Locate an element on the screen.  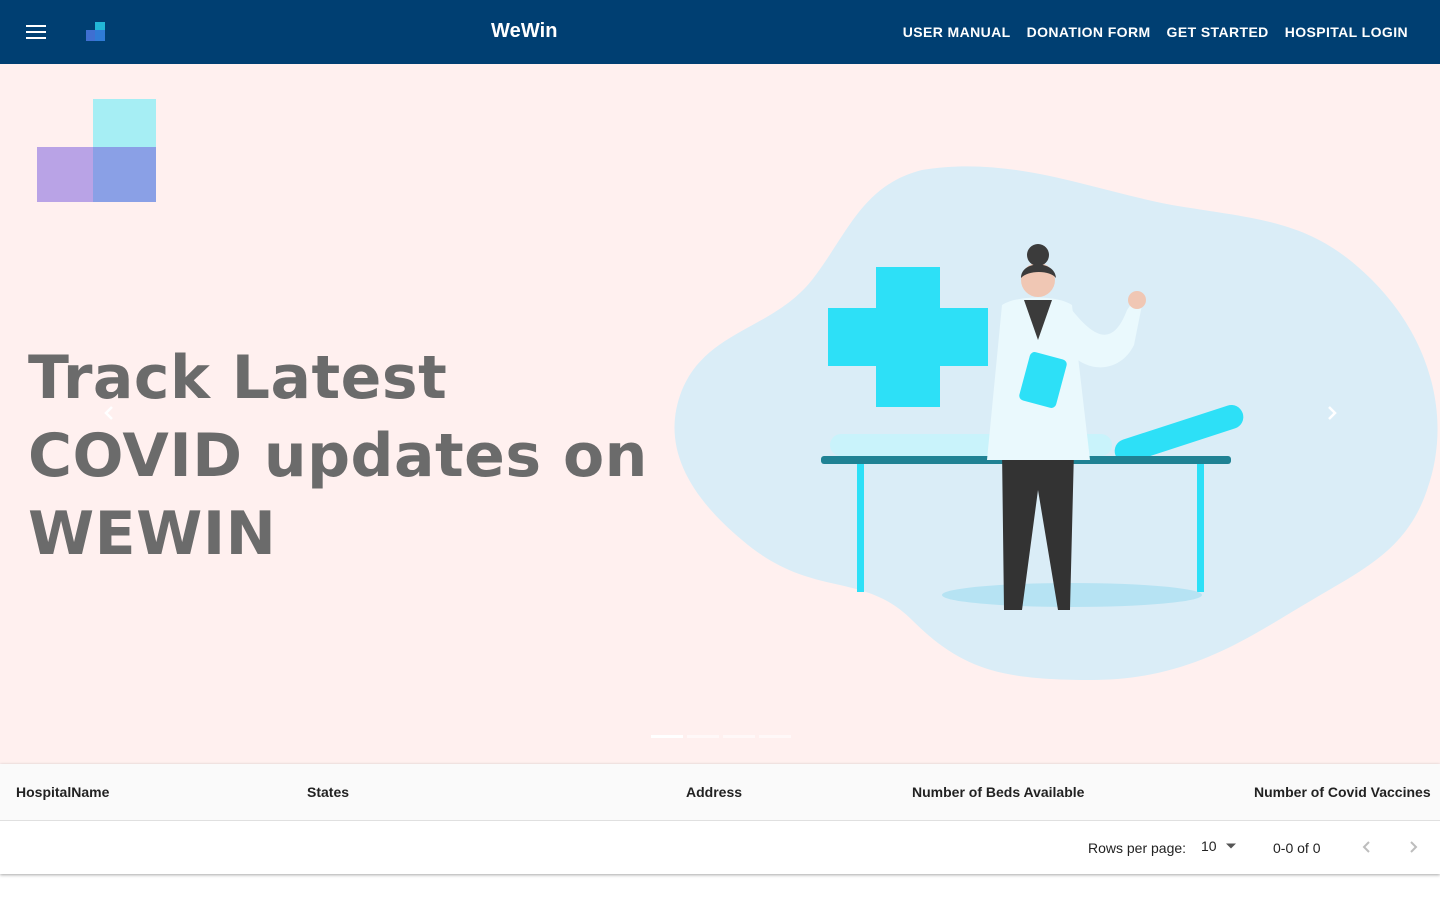
caret-down-icon is located at coordinates (1230, 846).